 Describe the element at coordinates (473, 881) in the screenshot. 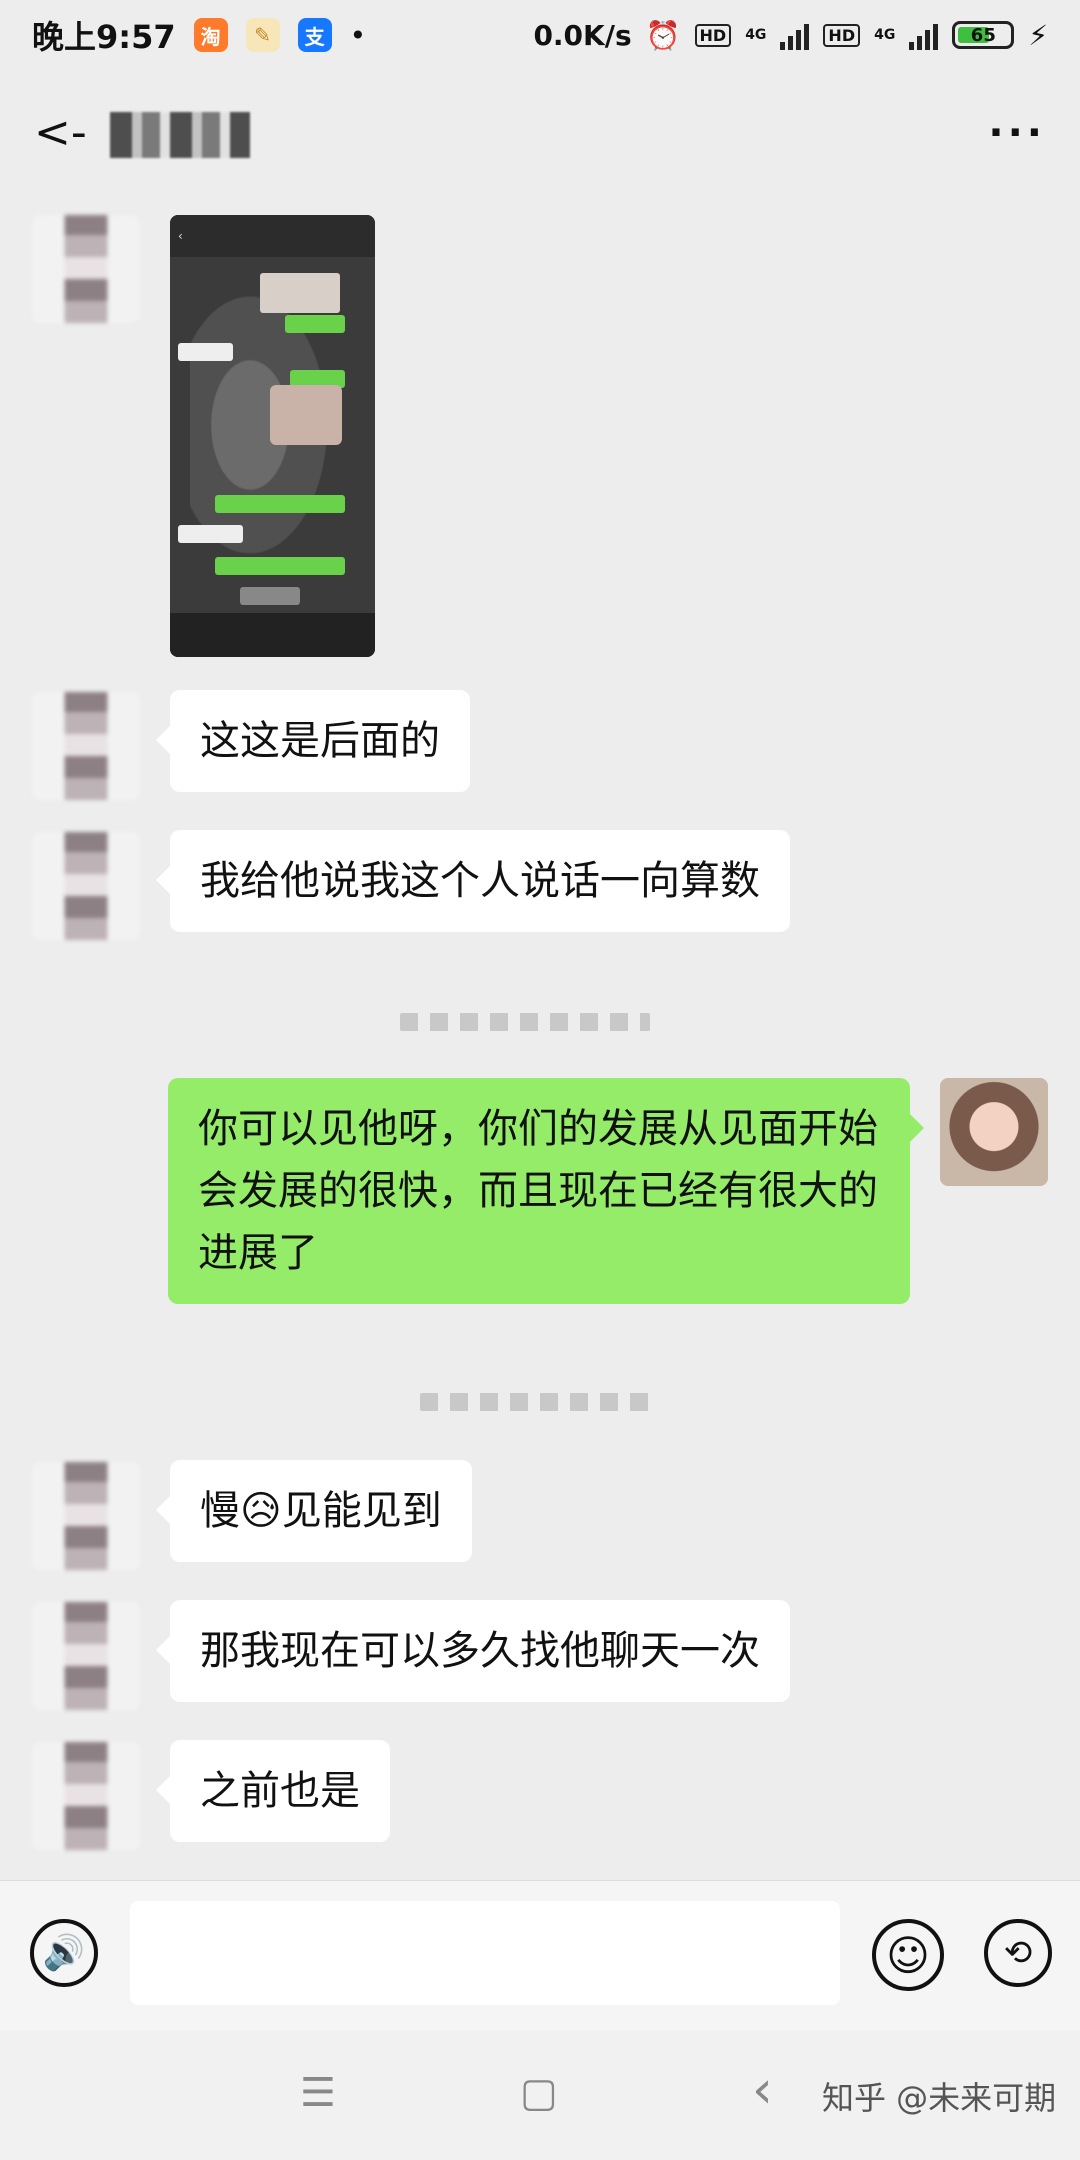

I see `message-bubble: 我给他说我这个人说话一向算数` at that location.